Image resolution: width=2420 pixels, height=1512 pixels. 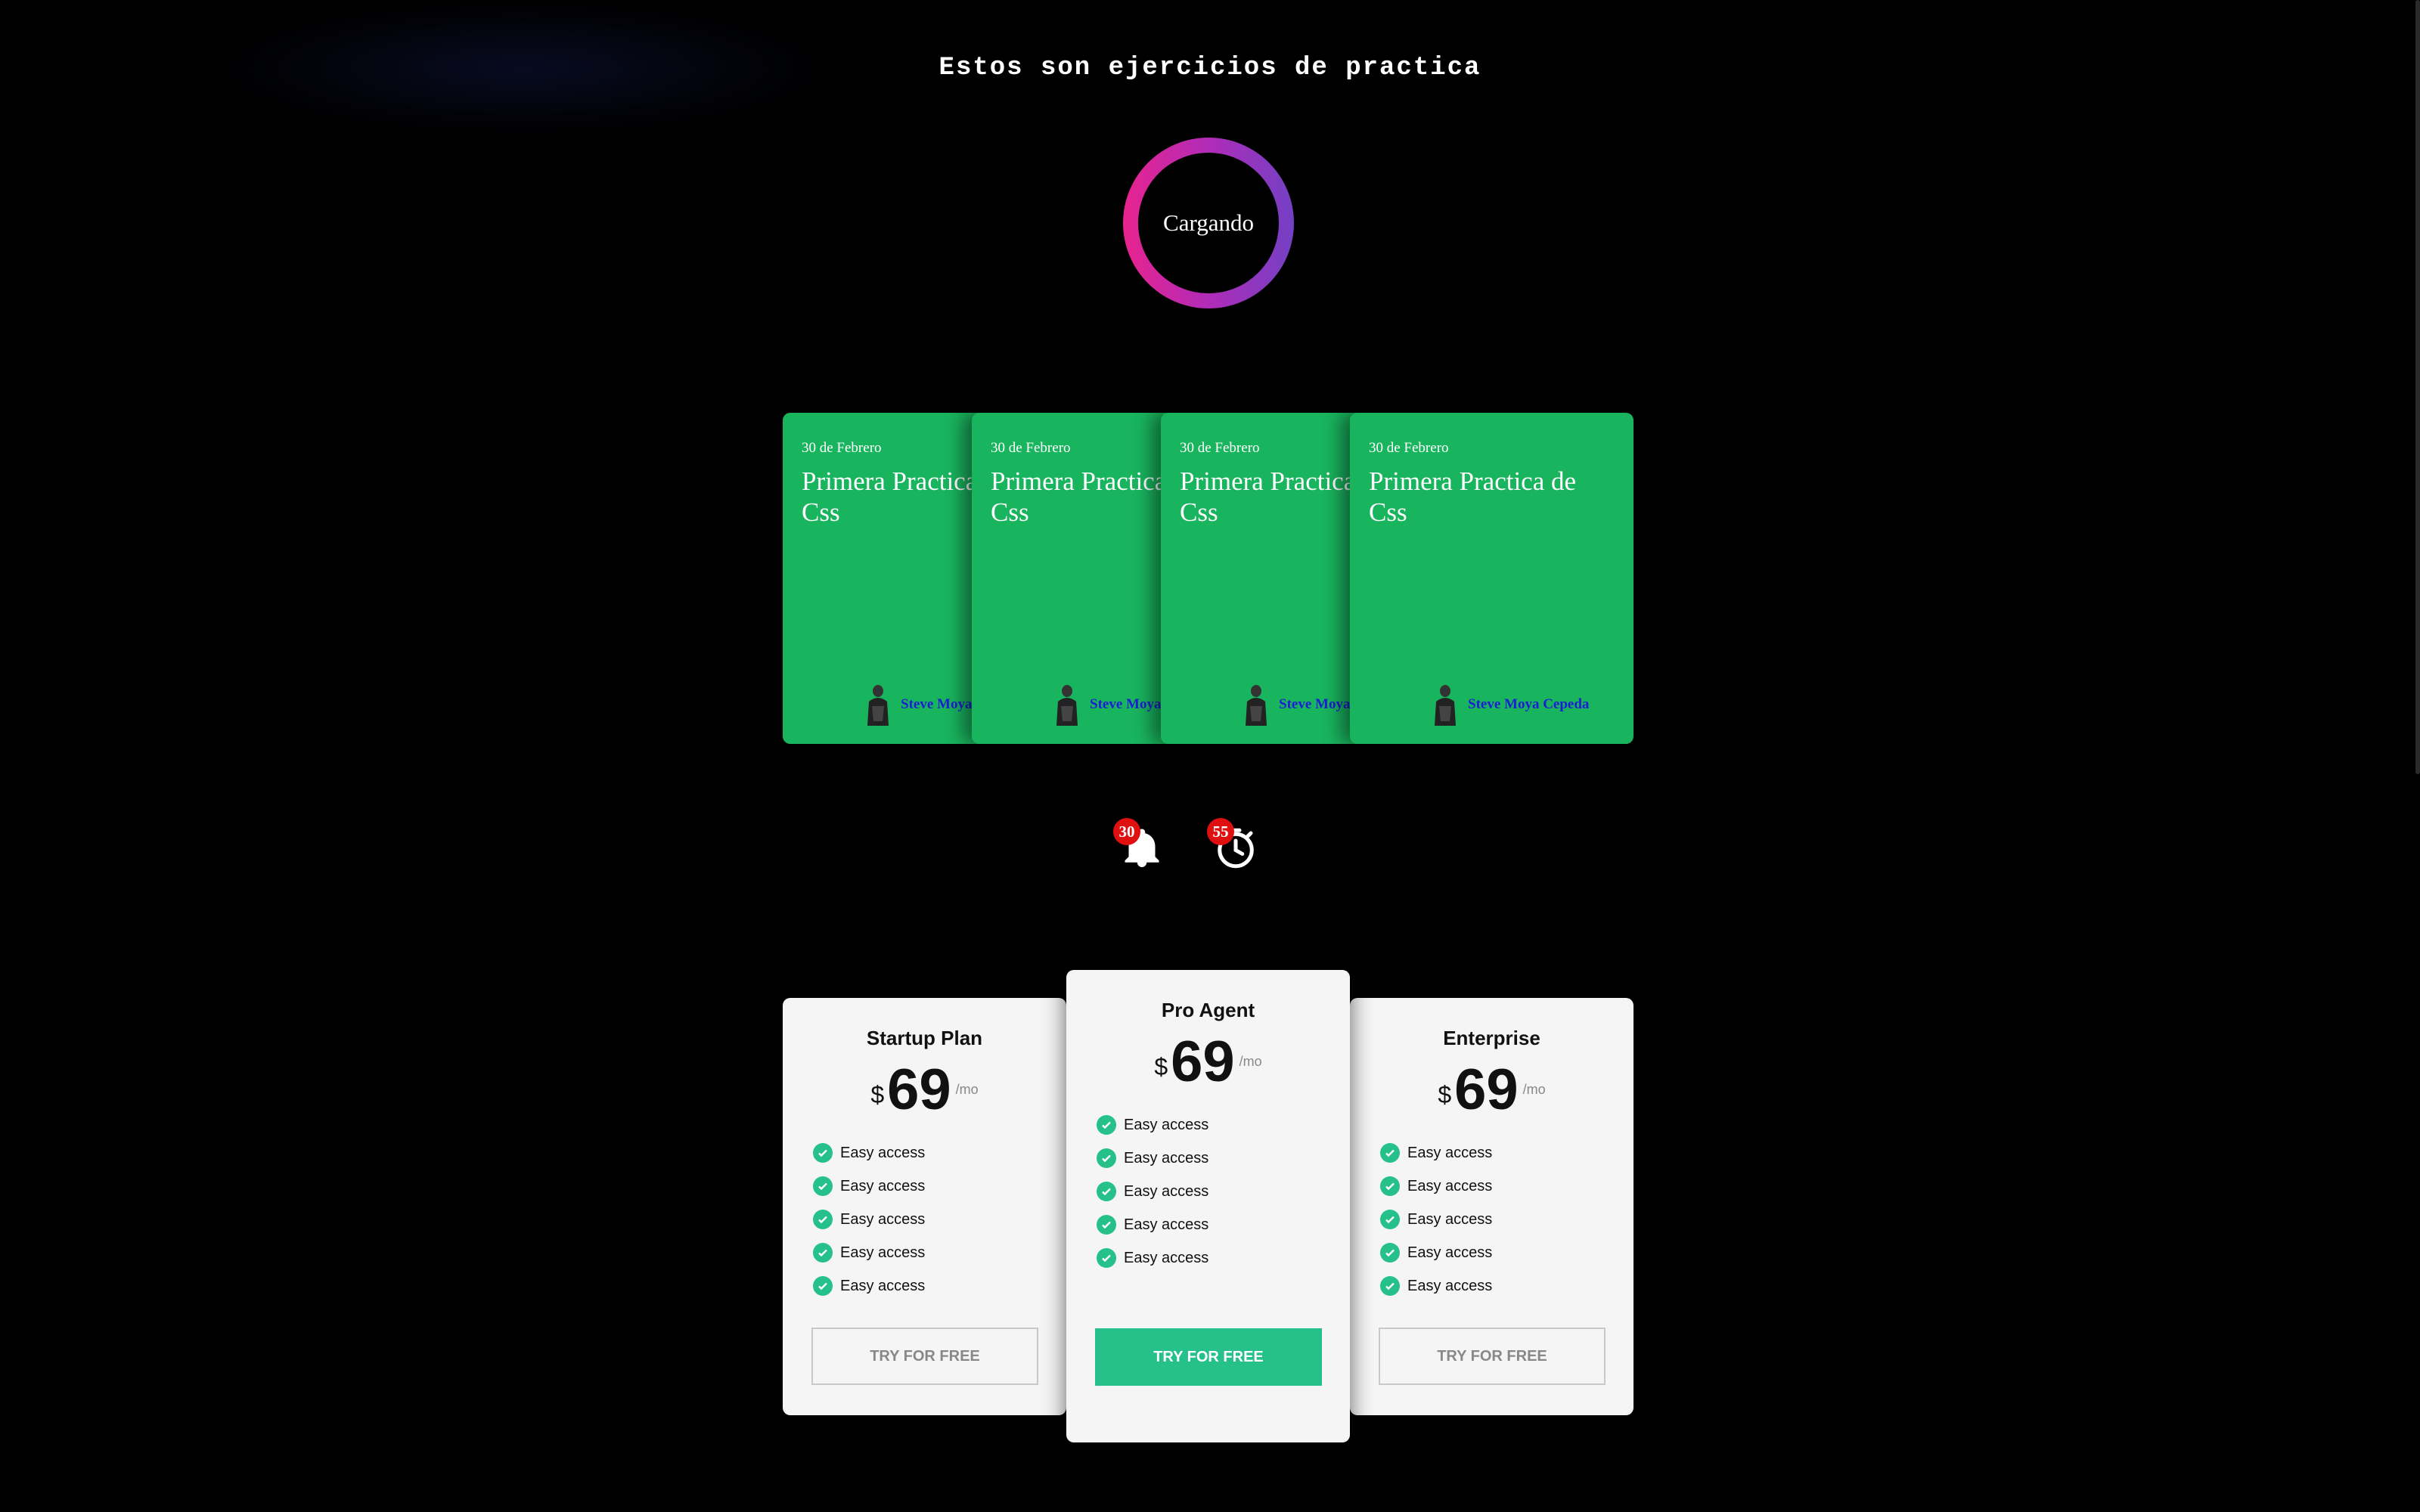 I want to click on timer-button: 55, so click(x=1234, y=844).